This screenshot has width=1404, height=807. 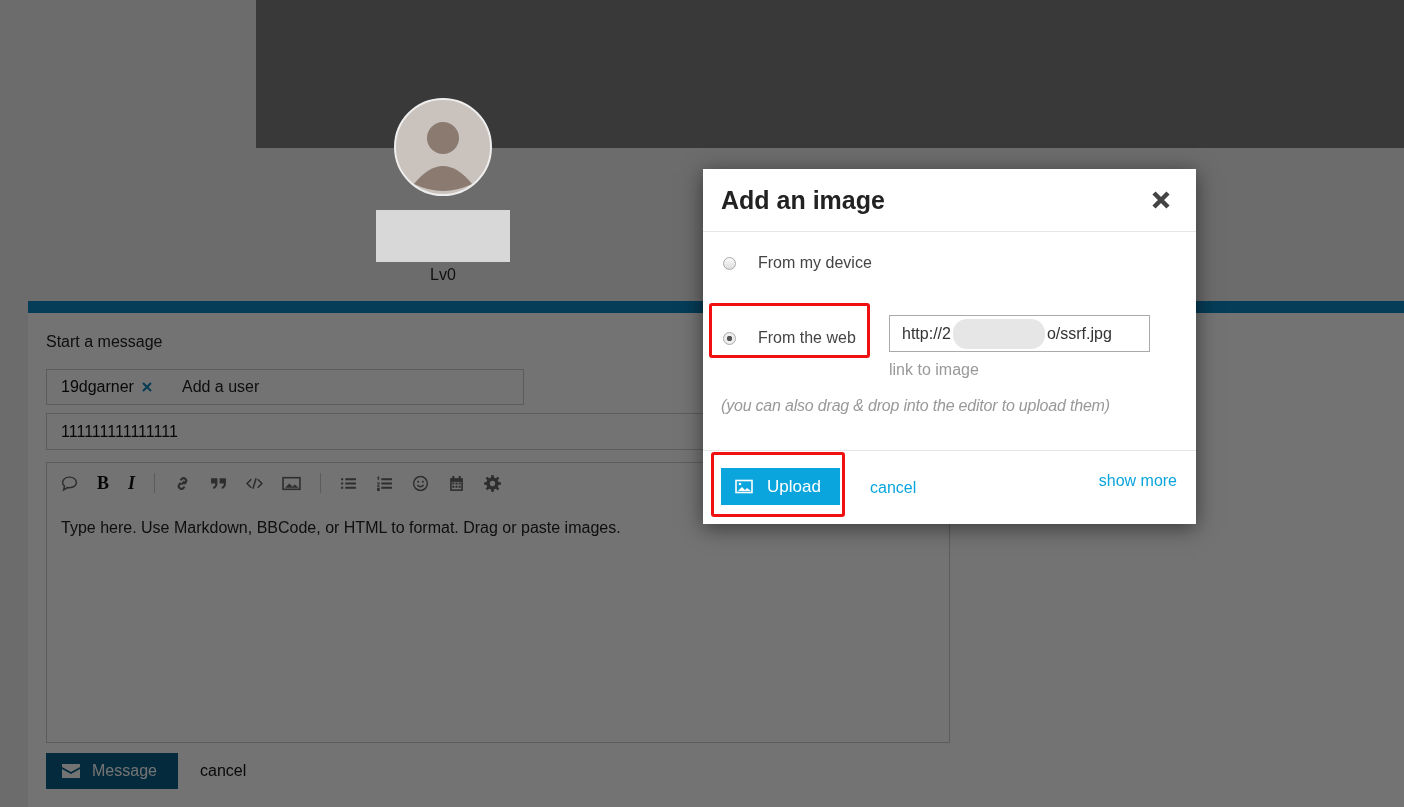 I want to click on upload-button: Upload, so click(x=780, y=486).